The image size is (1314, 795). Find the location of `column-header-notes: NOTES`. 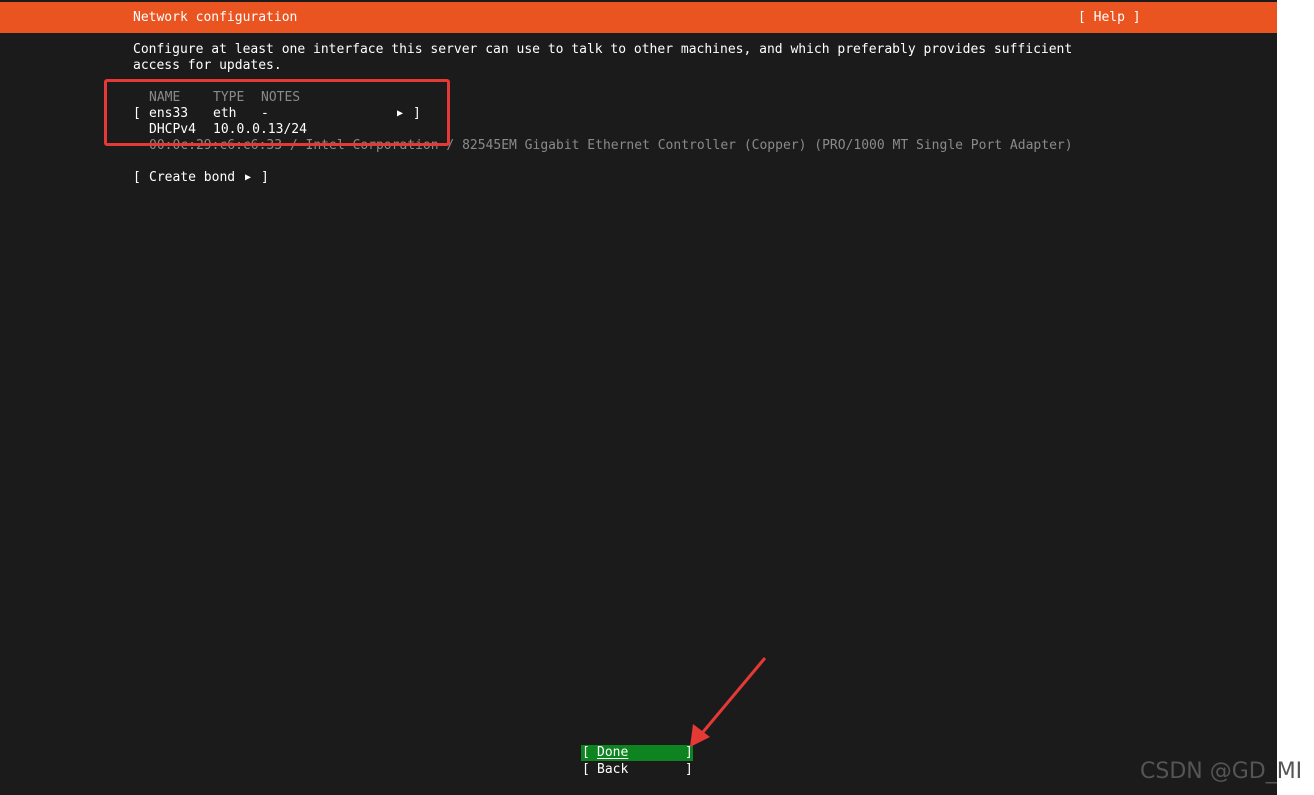

column-header-notes: NOTES is located at coordinates (281, 97).